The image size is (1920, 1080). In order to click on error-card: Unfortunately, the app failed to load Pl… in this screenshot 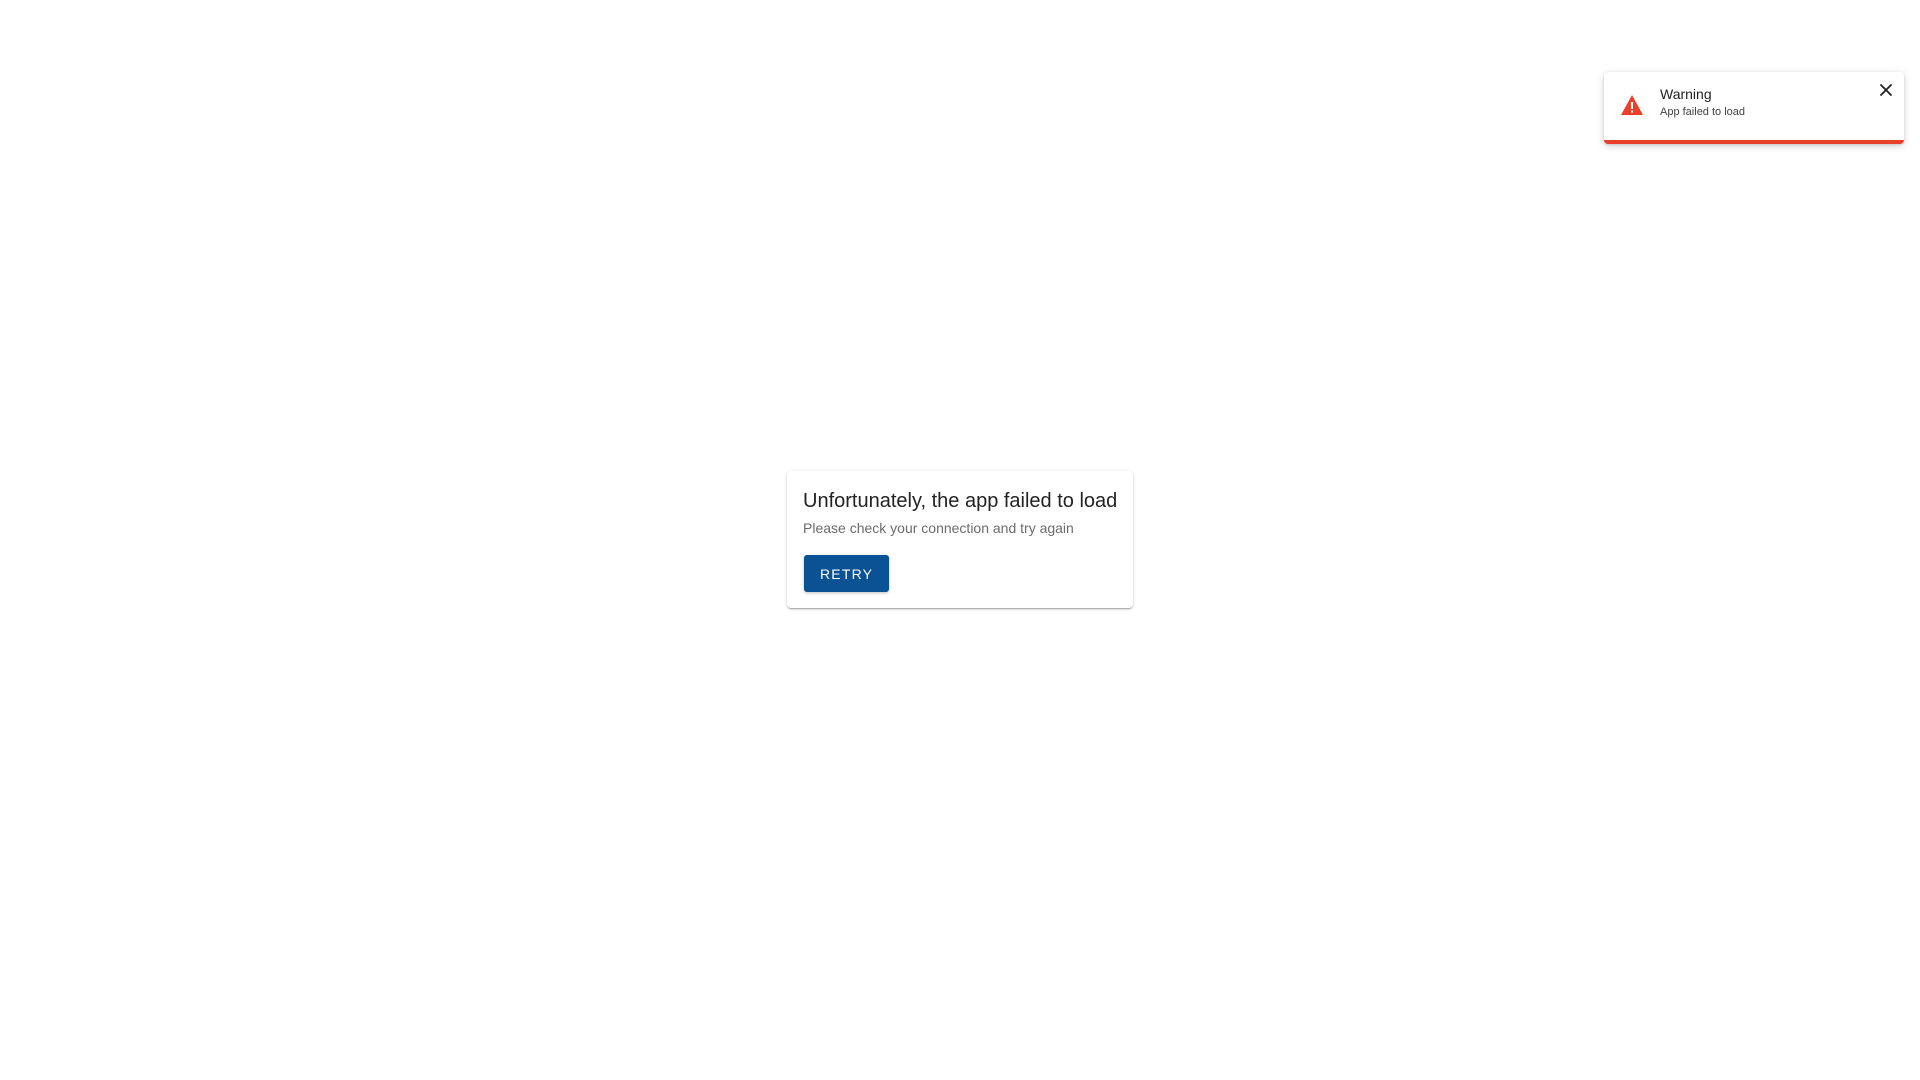, I will do `click(960, 539)`.